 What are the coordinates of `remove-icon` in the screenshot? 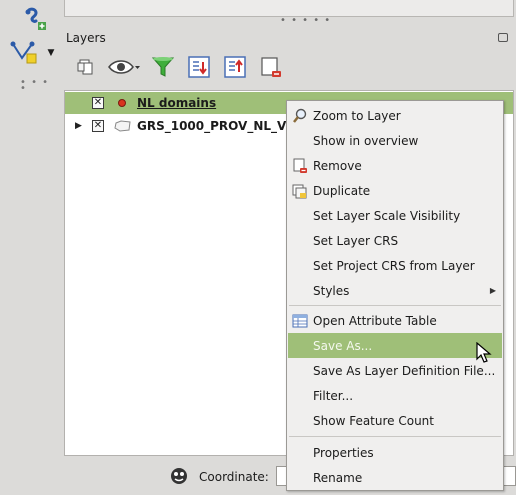 It's located at (300, 165).